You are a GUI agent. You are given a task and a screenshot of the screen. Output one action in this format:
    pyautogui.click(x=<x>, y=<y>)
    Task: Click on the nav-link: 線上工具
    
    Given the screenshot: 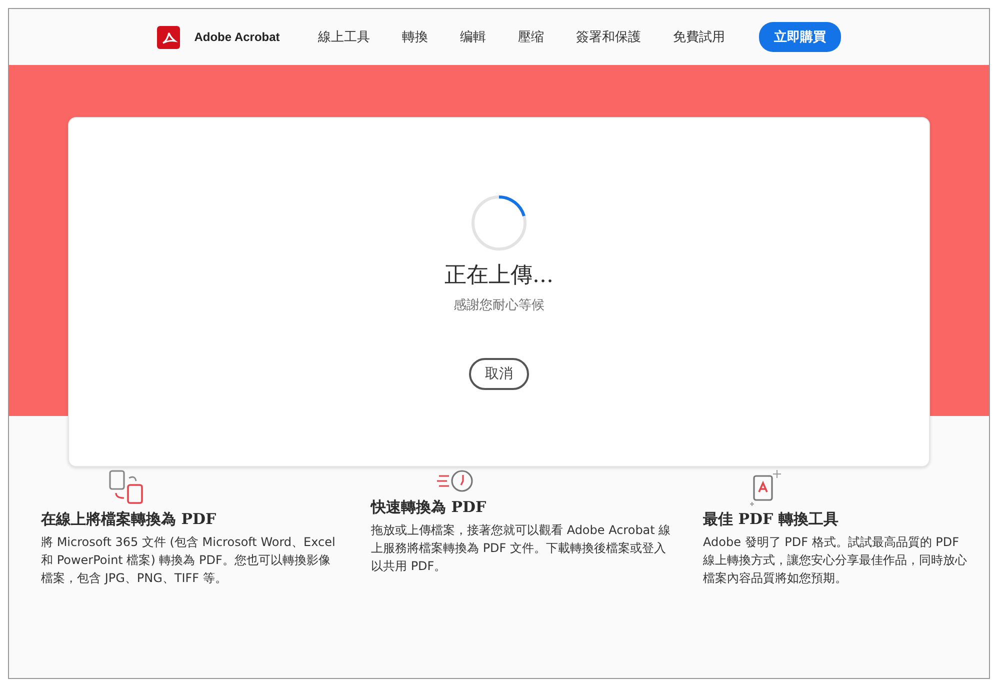 What is the action you would take?
    pyautogui.click(x=344, y=37)
    